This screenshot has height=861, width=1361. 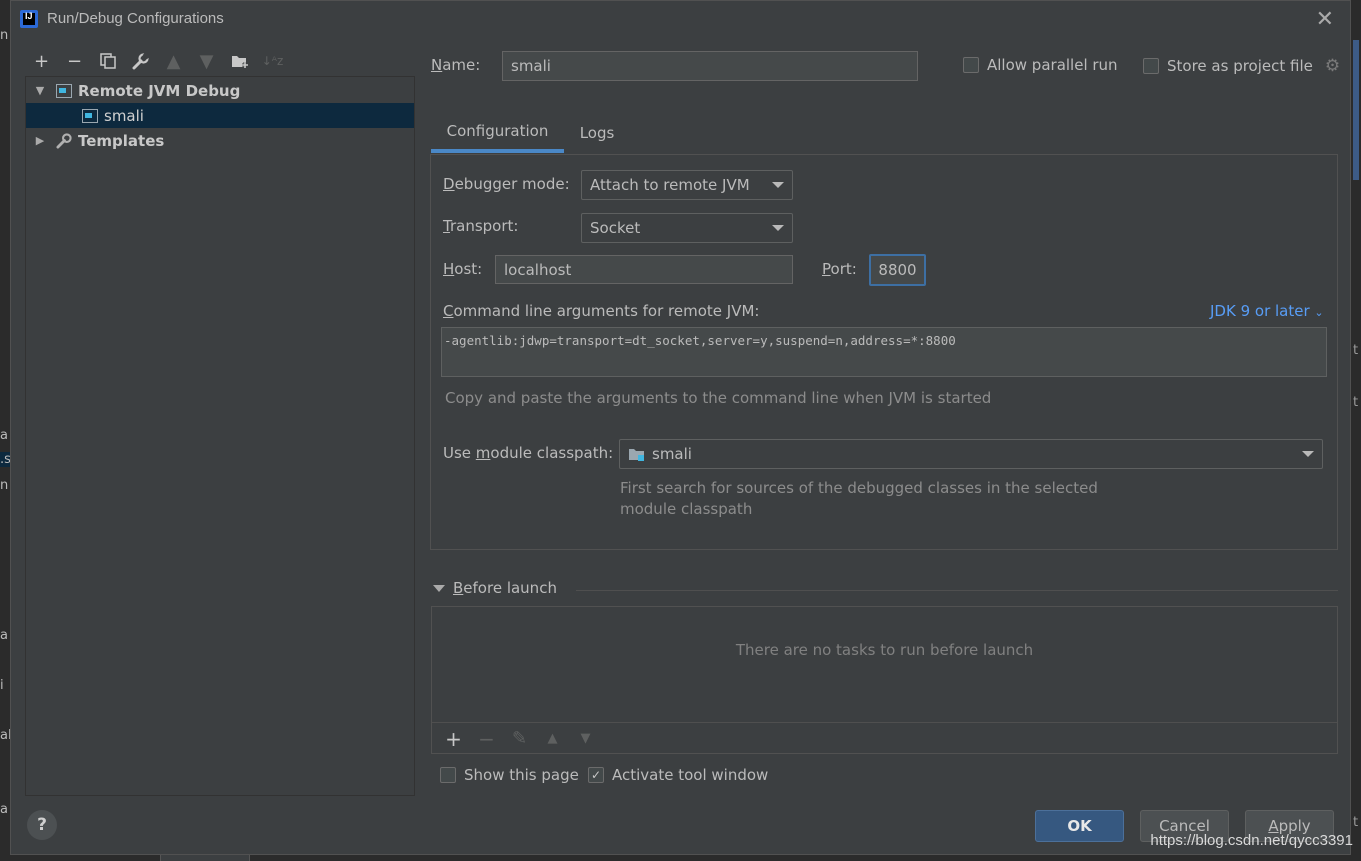 I want to click on allow-parallel-checkbox: Allow parallel run, so click(x=1040, y=65).